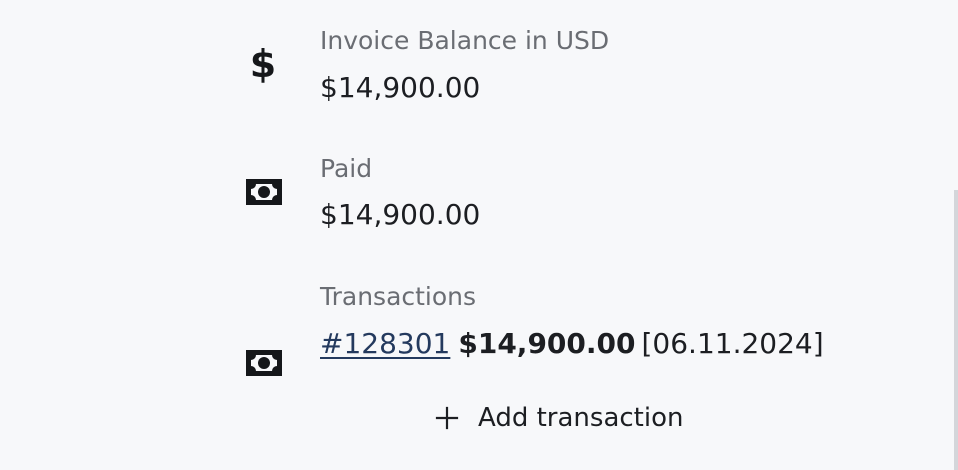  What do you see at coordinates (547, 343) in the screenshot?
I see `transaction-amount: $14,900.00` at bounding box center [547, 343].